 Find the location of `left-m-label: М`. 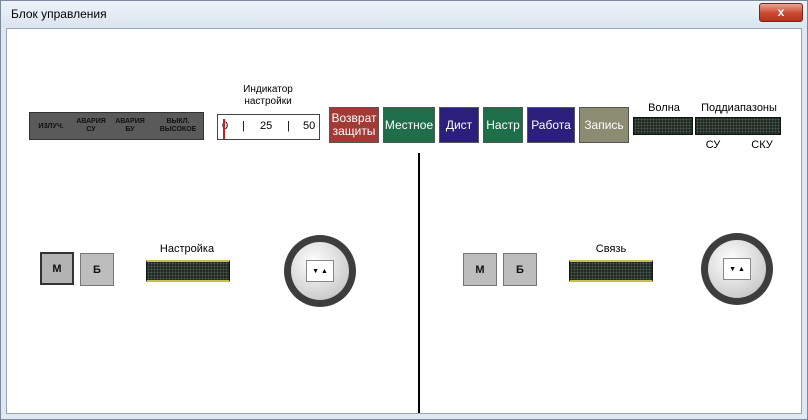

left-m-label: М is located at coordinates (57, 268).